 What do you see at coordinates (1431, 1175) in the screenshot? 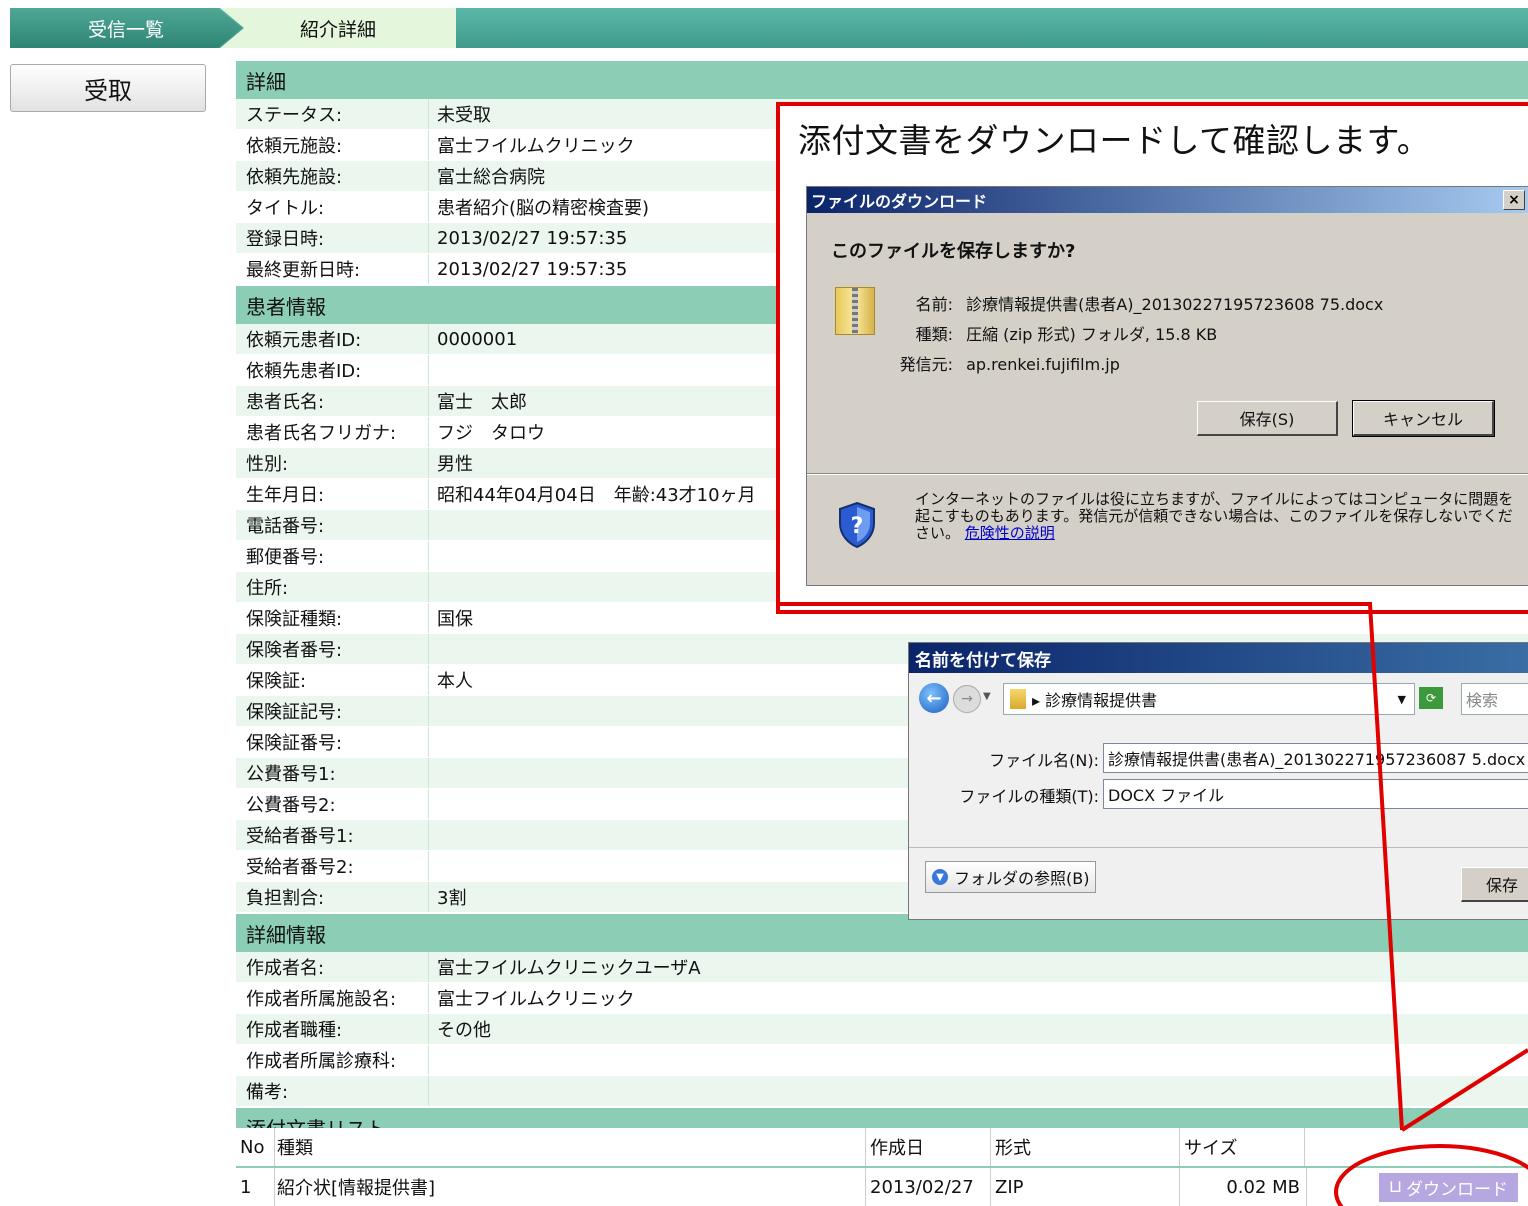
I see `highlight-ellipse` at bounding box center [1431, 1175].